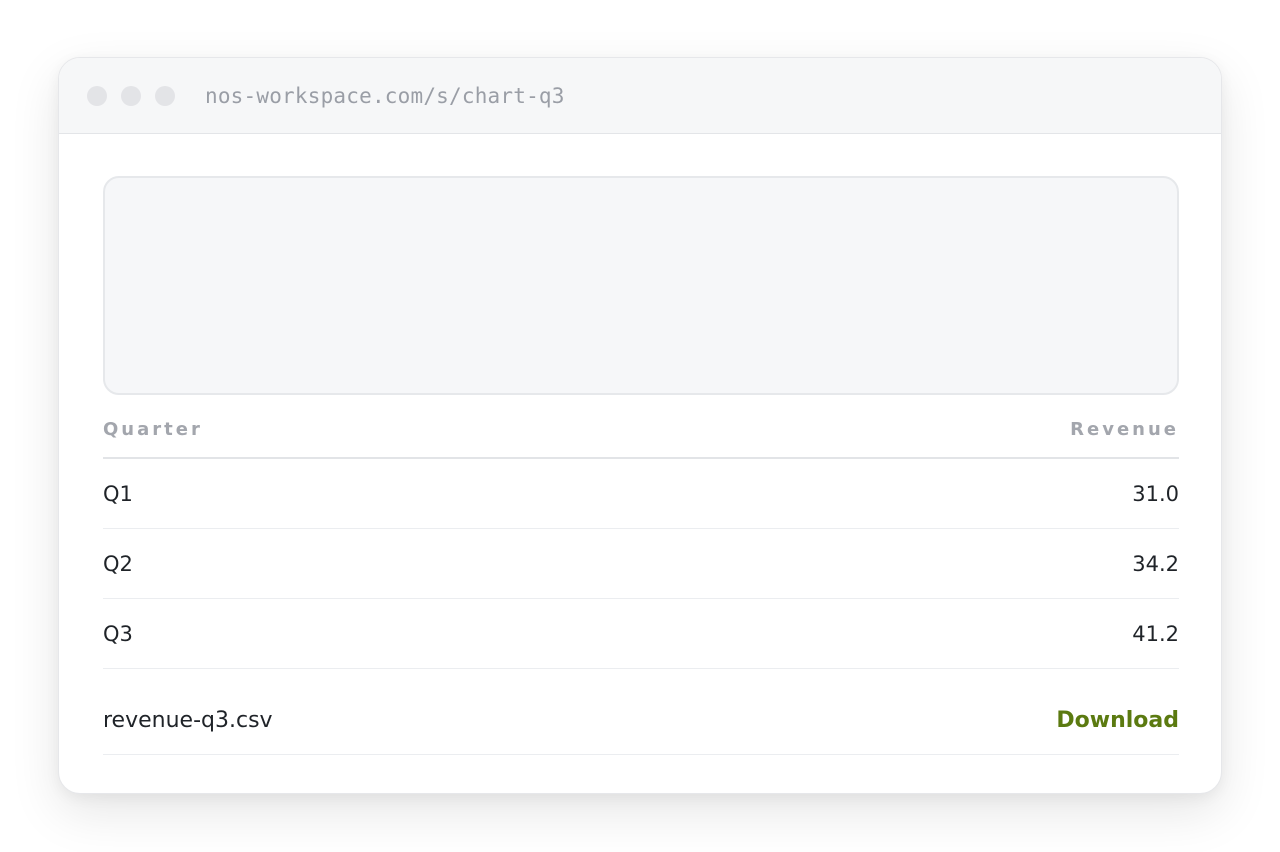 Image resolution: width=1280 pixels, height=852 pixels. I want to click on minimize-window-dot, so click(131, 95).